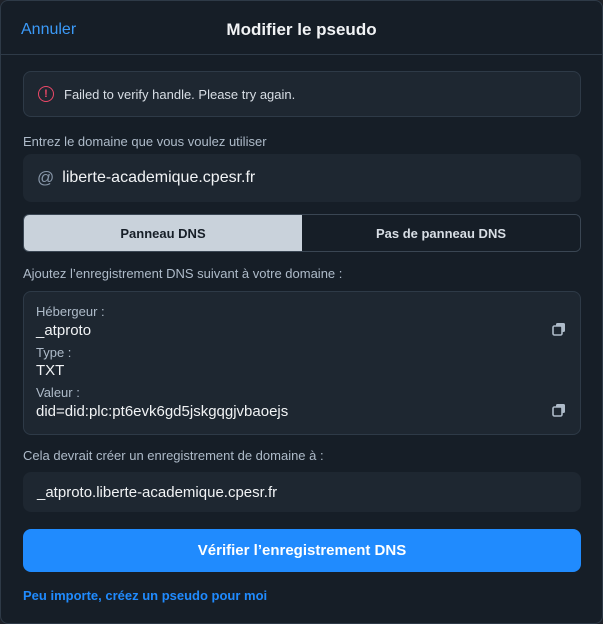  Describe the element at coordinates (145, 595) in the screenshot. I see `generate-handle-link: Peu importe, créez un pseudo pour moi` at that location.